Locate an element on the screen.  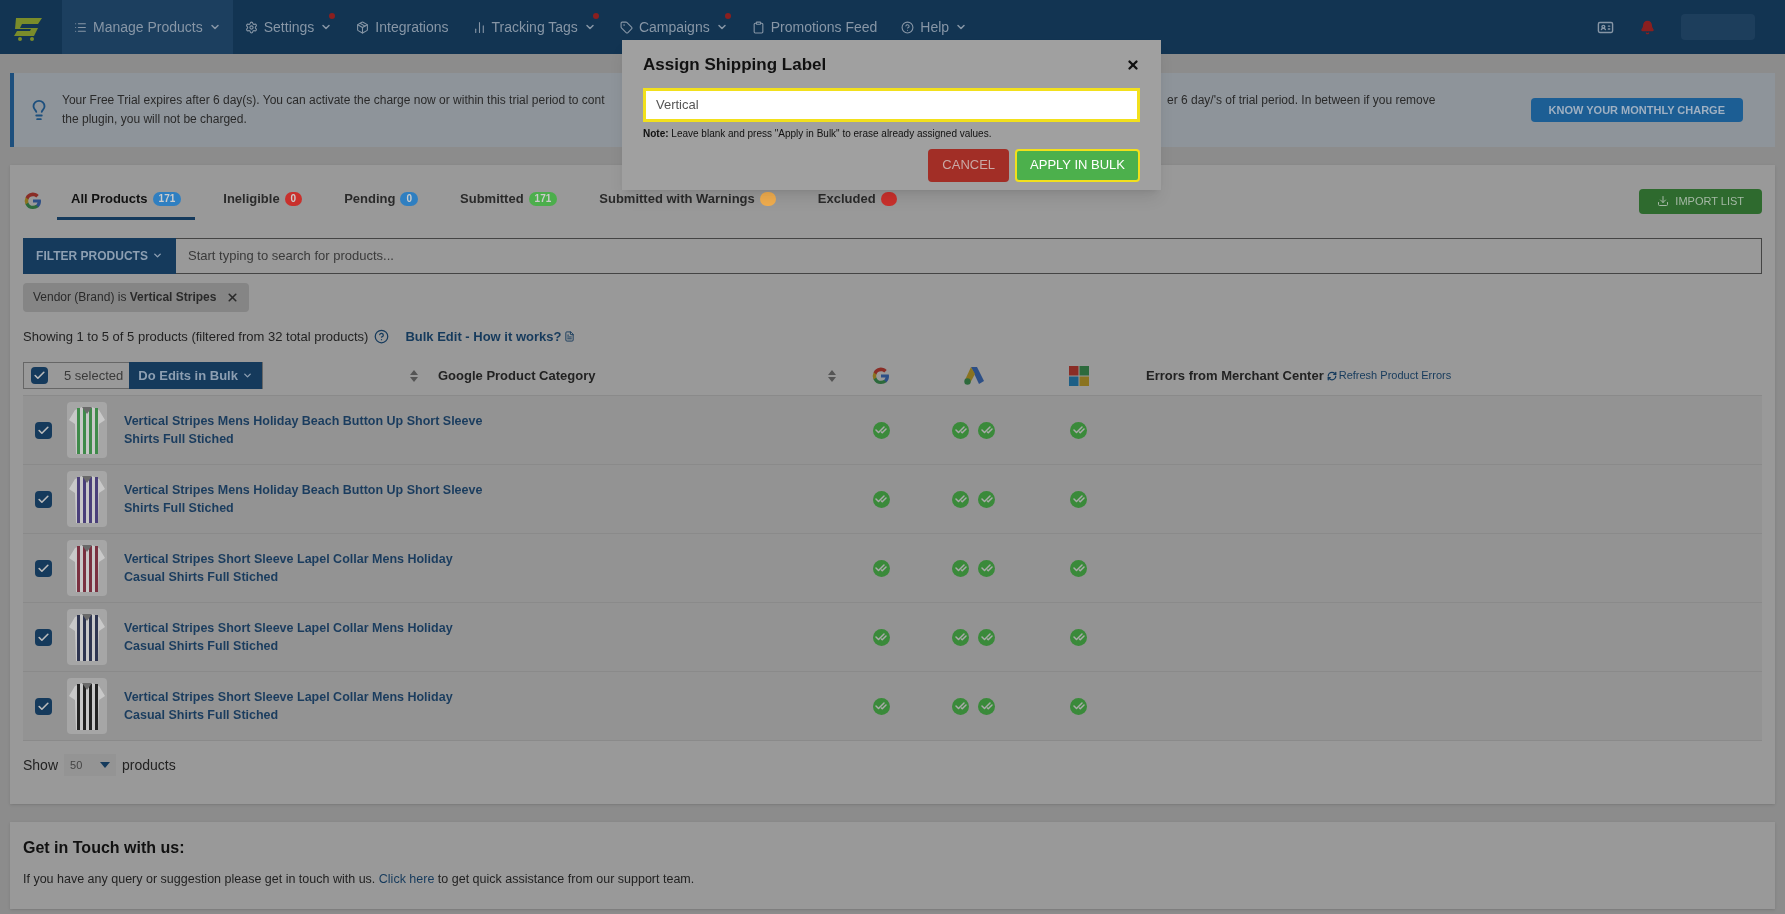
dialog-title: Assign Shipping Label is located at coordinates (735, 65).